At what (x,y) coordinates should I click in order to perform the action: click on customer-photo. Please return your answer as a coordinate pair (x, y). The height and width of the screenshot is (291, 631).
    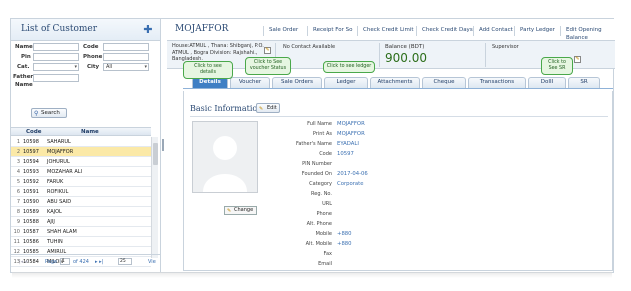
    Looking at the image, I should click on (225, 157).